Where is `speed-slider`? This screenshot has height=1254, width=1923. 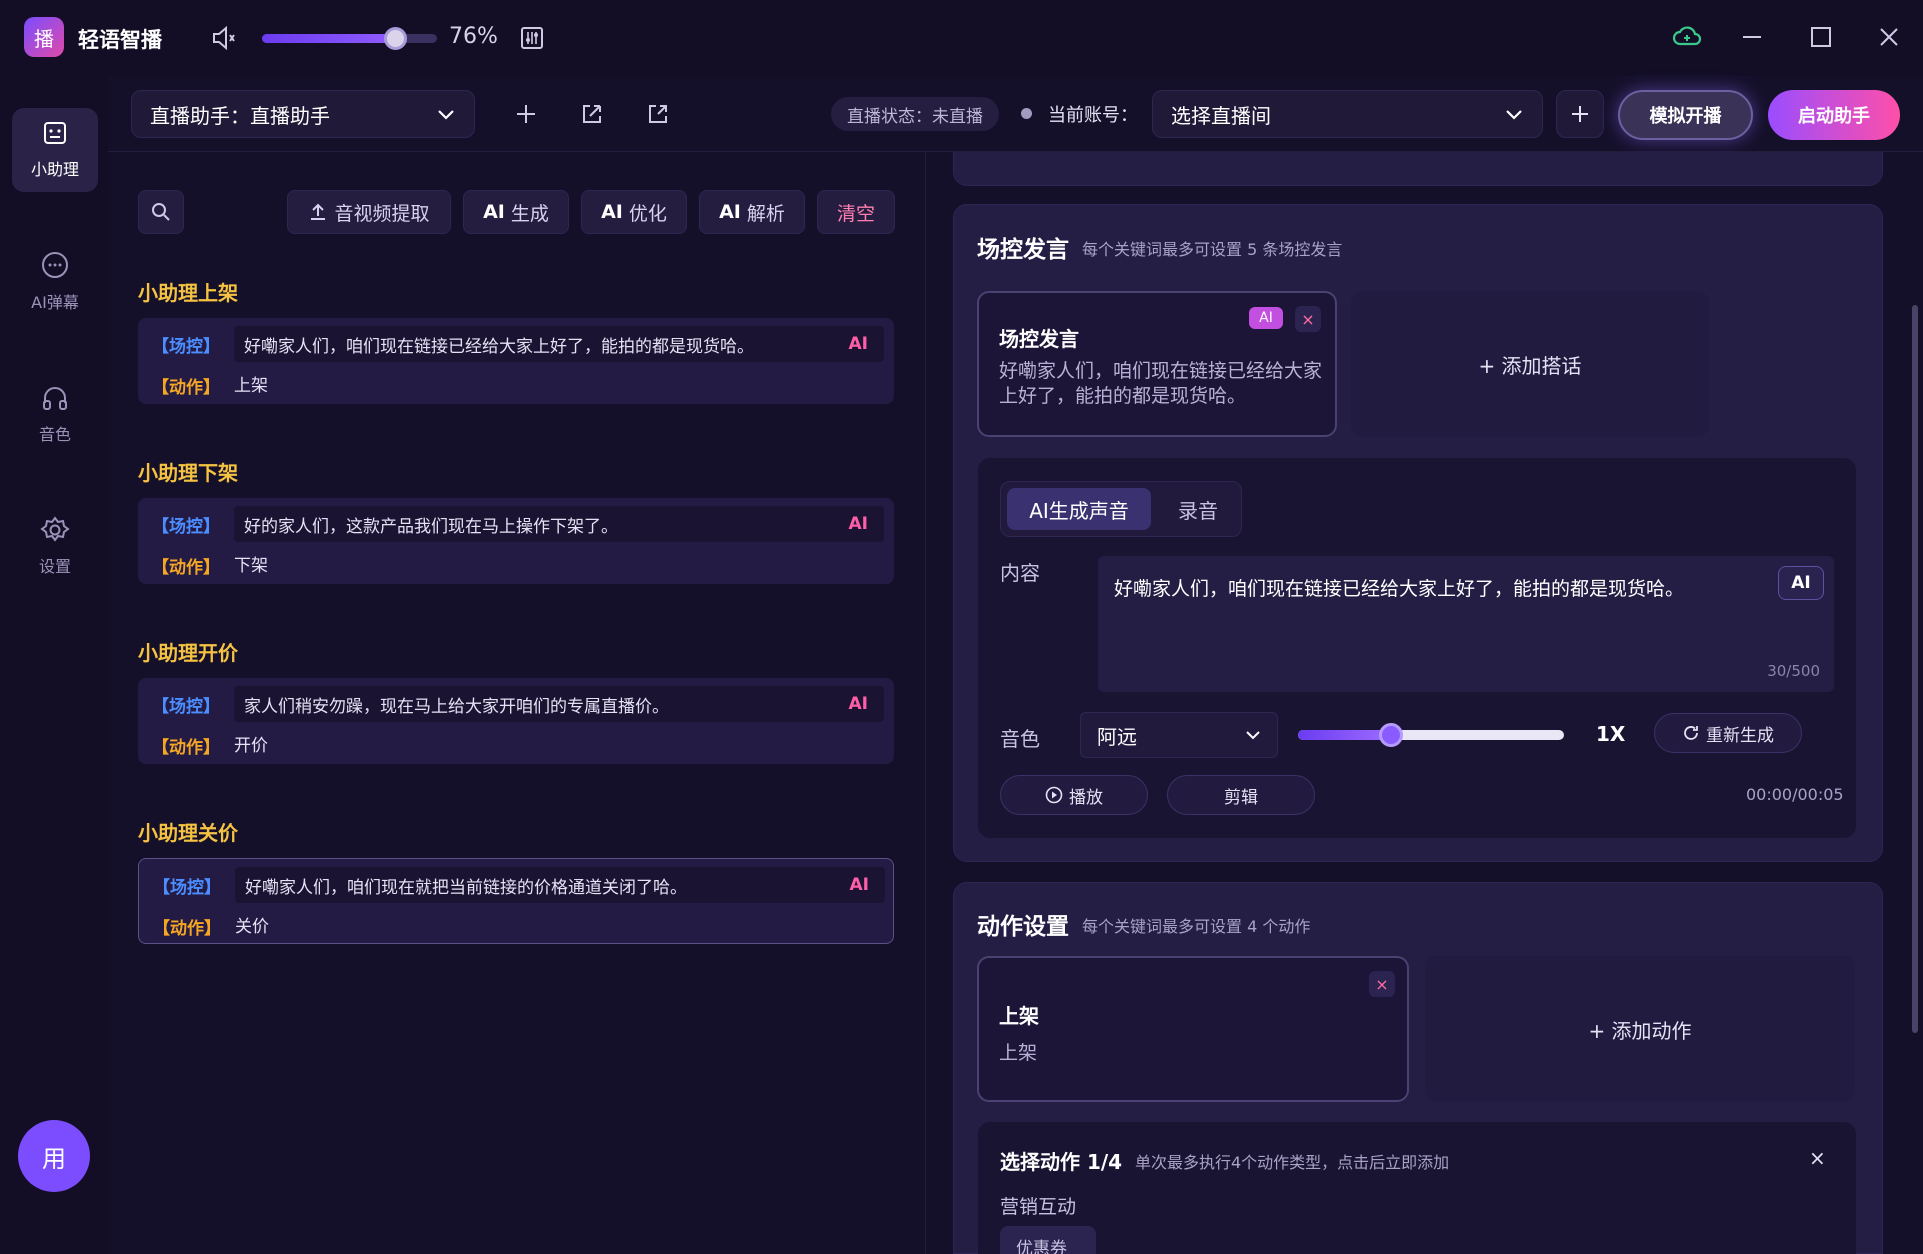 speed-slider is located at coordinates (1431, 735).